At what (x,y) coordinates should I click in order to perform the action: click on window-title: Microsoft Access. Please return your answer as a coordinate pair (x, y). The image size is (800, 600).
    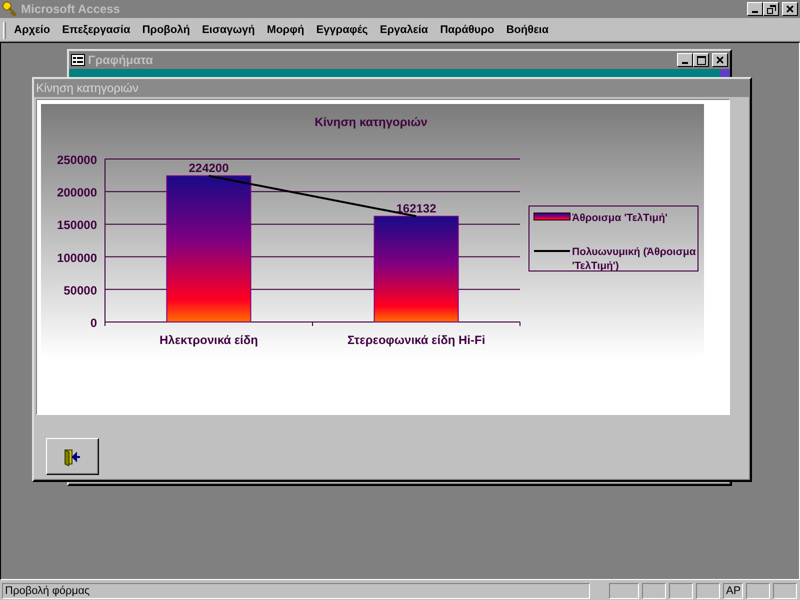
    Looking at the image, I should click on (70, 9).